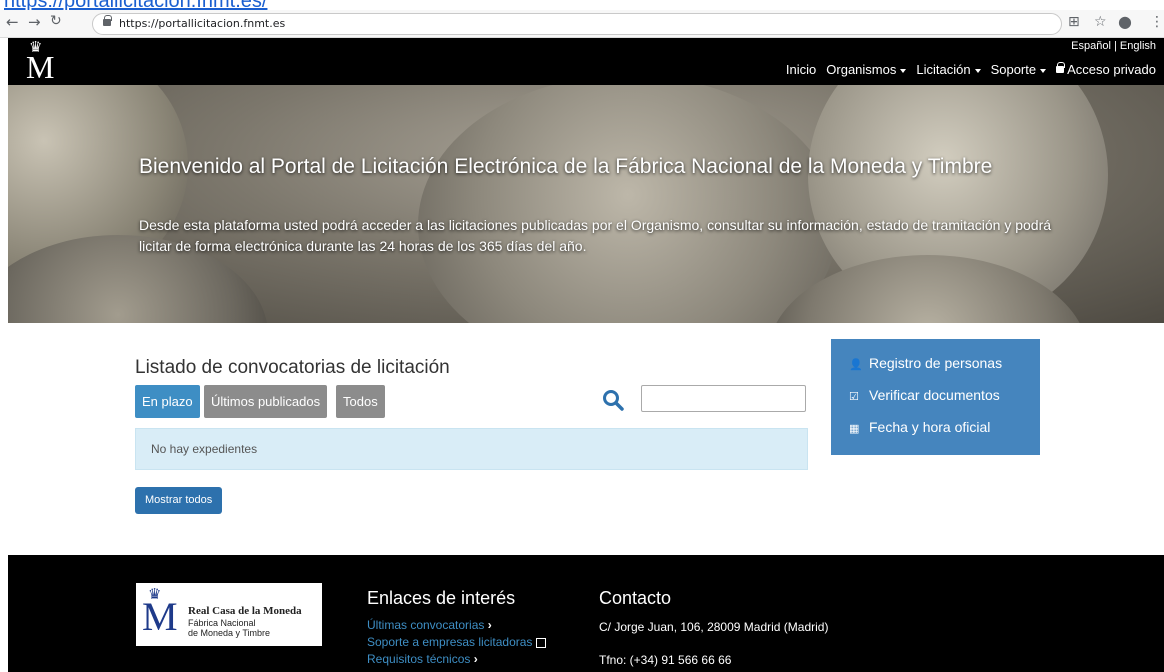 The height and width of the screenshot is (672, 1164). Describe the element at coordinates (801, 69) in the screenshot. I see `nav-inicio: Inicio` at that location.